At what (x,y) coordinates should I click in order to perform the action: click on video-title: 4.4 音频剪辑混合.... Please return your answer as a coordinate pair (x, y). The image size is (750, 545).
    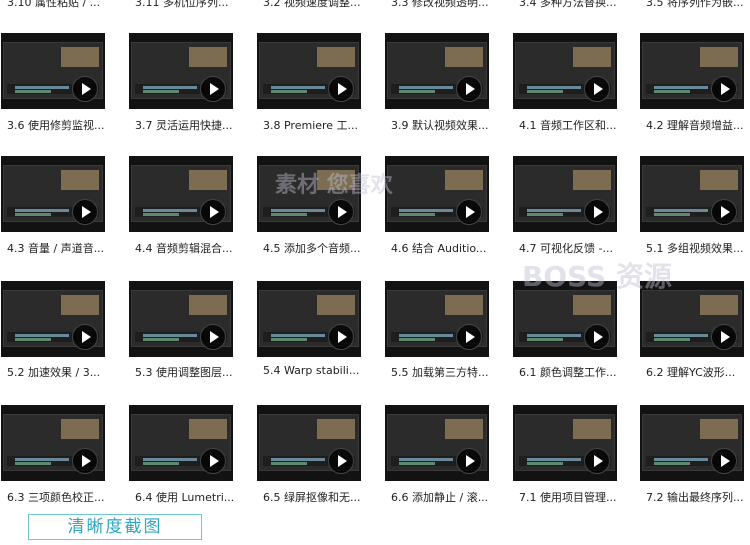
    Looking at the image, I should click on (195, 248).